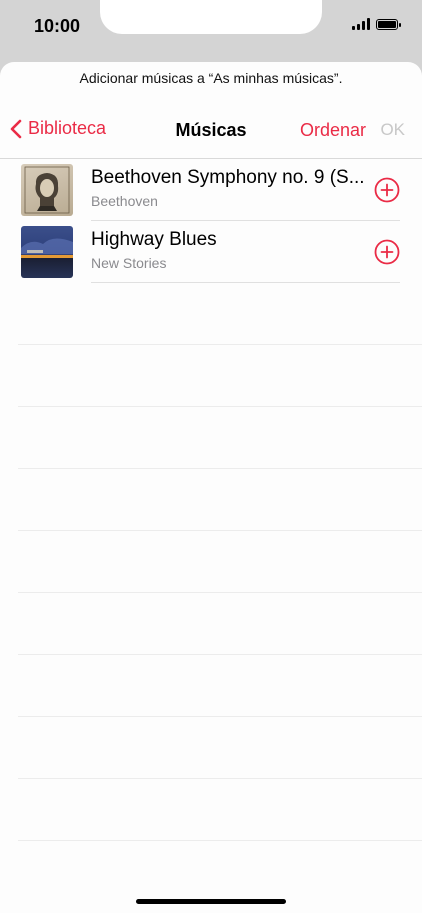 The height and width of the screenshot is (913, 422). What do you see at coordinates (16, 128) in the screenshot?
I see `chevron-left-icon` at bounding box center [16, 128].